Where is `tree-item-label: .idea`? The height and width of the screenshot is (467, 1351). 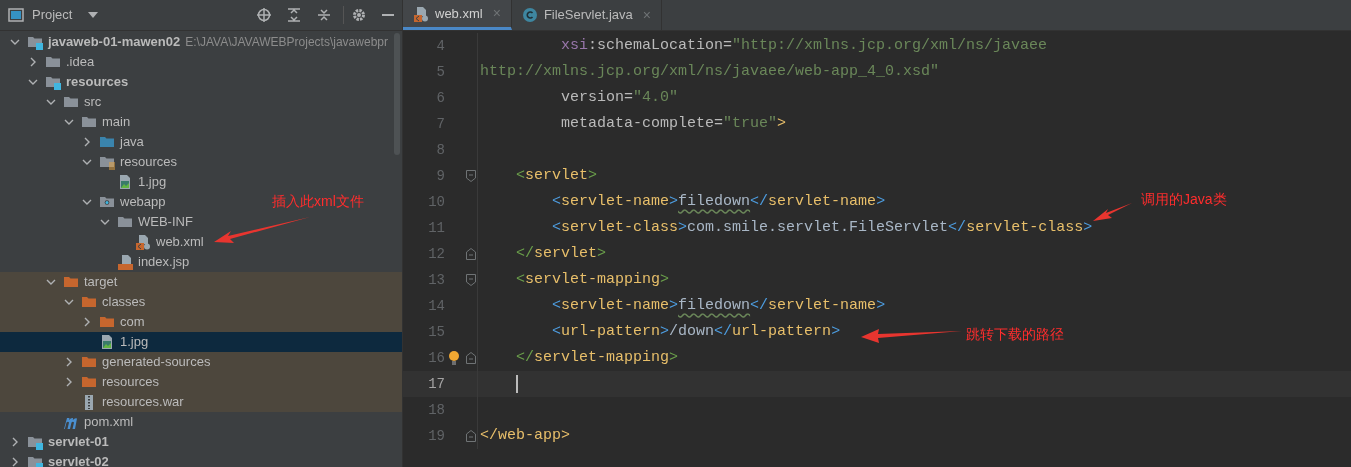 tree-item-label: .idea is located at coordinates (80, 62).